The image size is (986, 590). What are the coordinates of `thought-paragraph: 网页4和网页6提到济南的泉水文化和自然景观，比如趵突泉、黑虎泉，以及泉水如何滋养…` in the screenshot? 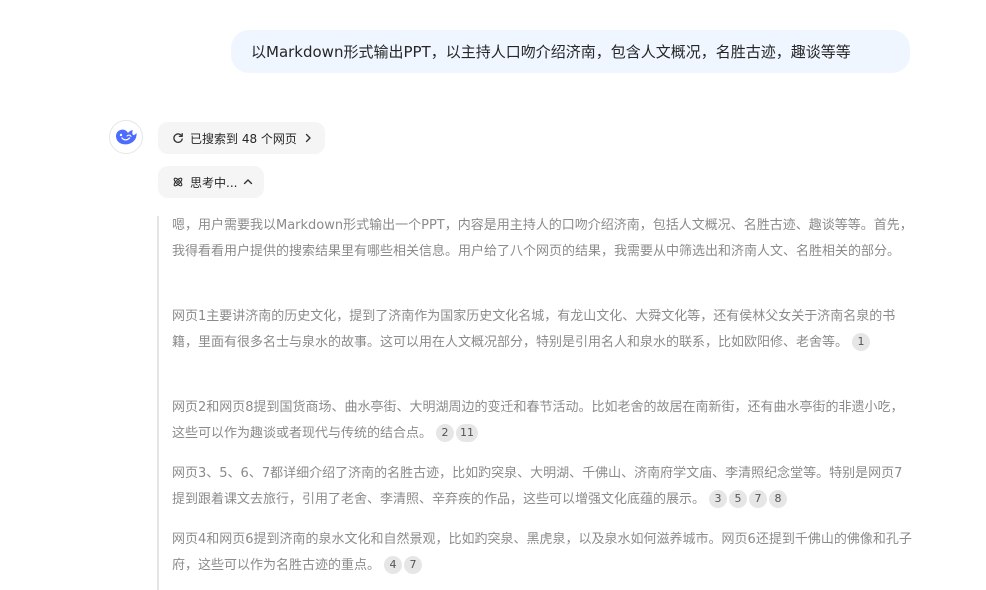 It's located at (543, 553).